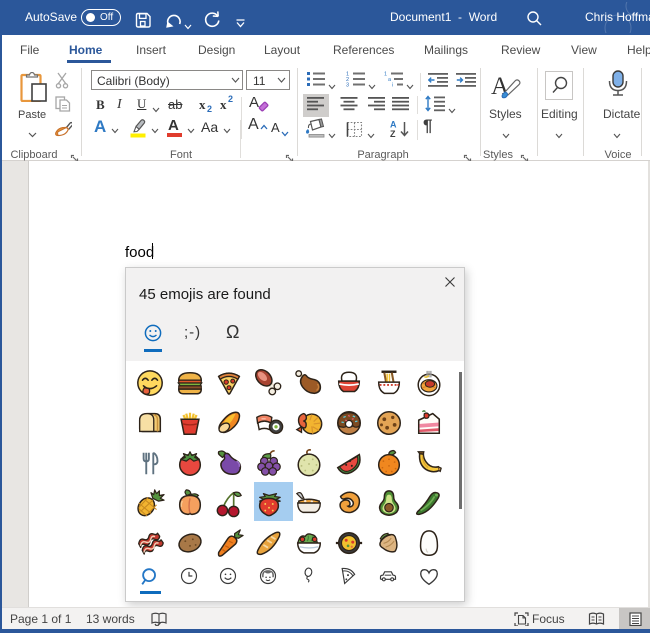  Describe the element at coordinates (347, 86) in the screenshot. I see `svg-text: 3` at that location.